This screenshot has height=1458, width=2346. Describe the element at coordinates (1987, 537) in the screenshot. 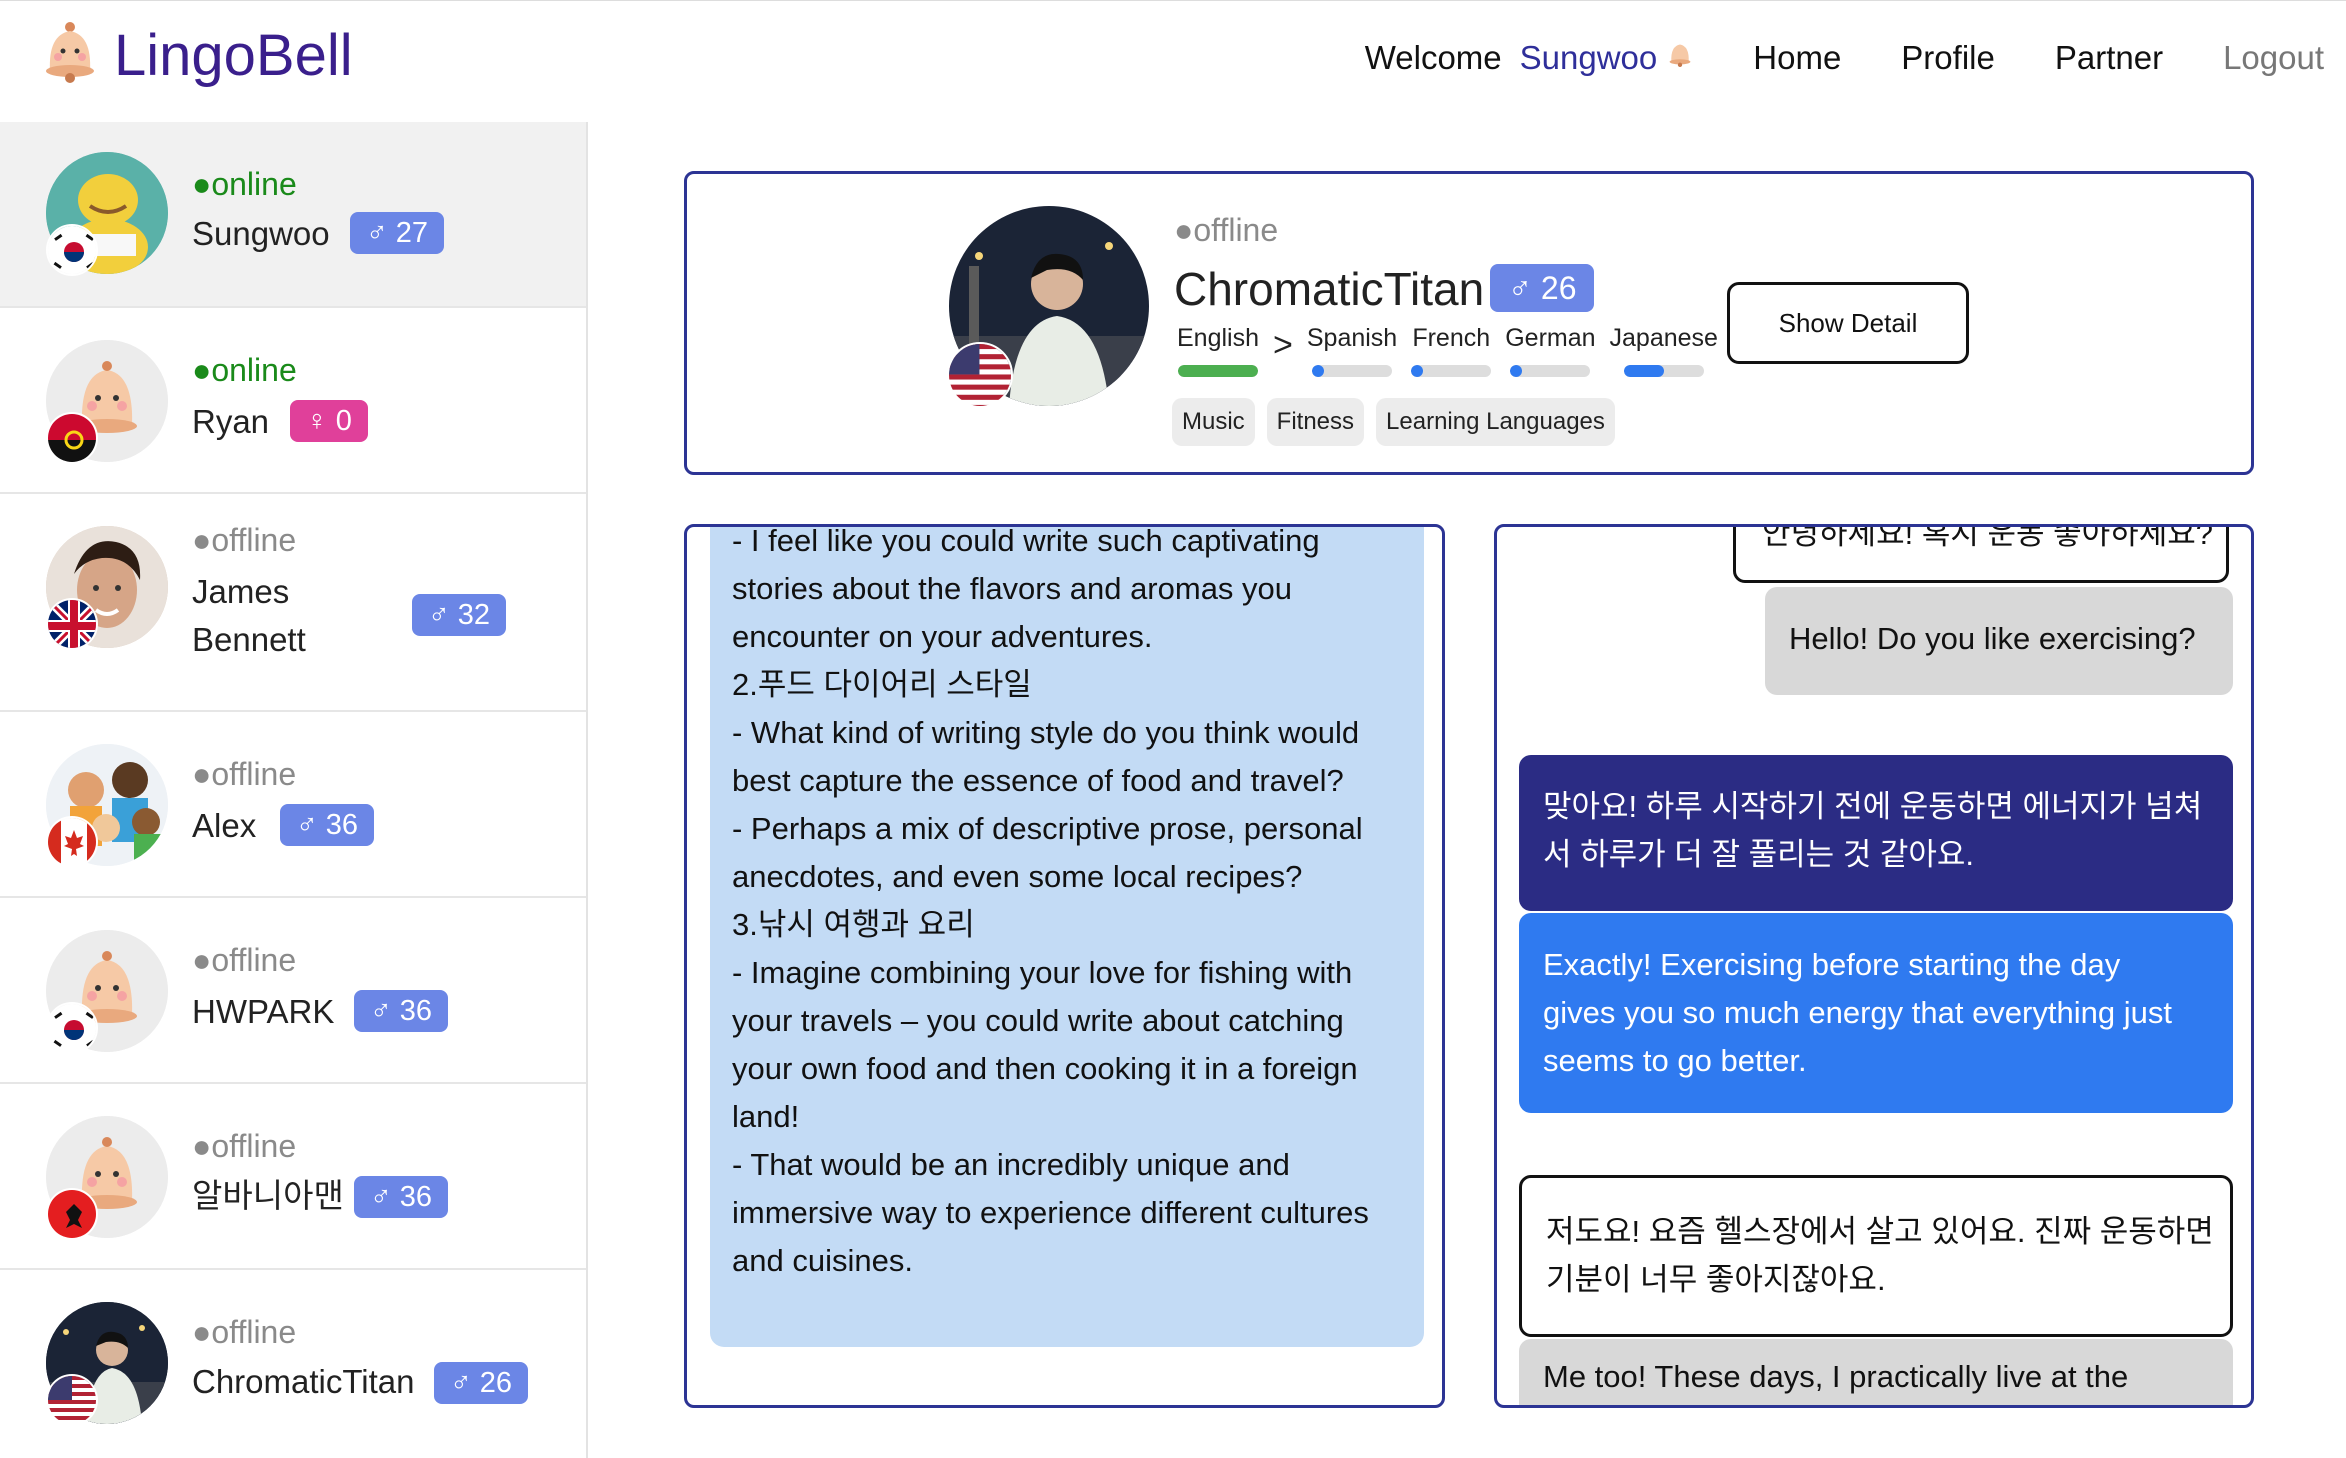

I see `message-text: 안녕하세요! 혹시 운동 좋아하세요?` at that location.